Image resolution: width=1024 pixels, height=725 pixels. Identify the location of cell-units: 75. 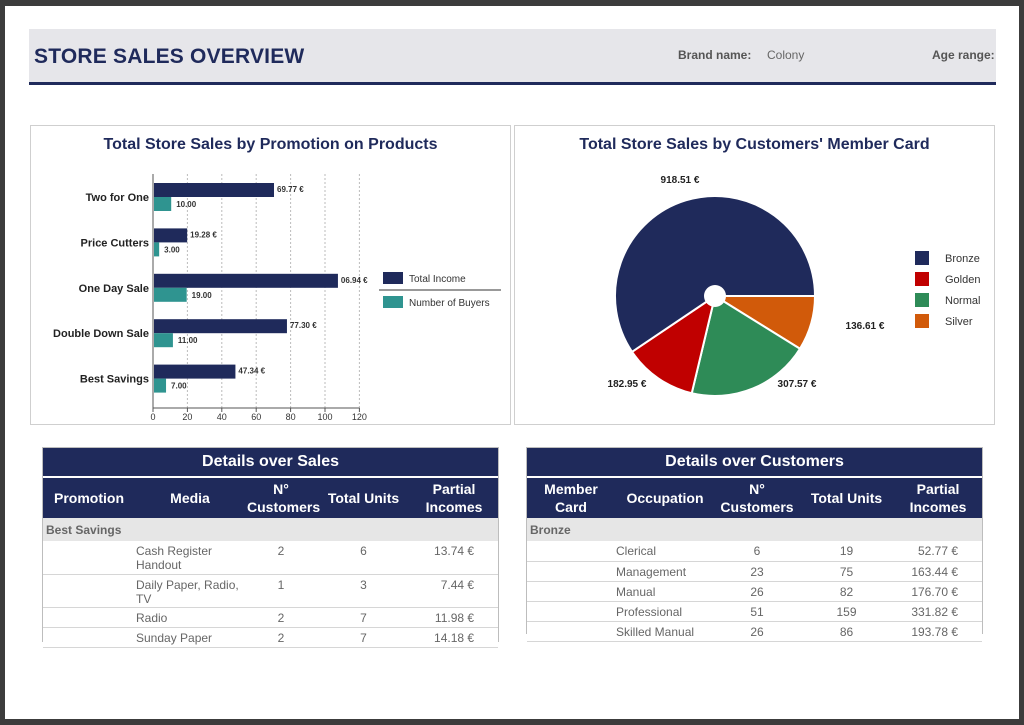
(846, 571).